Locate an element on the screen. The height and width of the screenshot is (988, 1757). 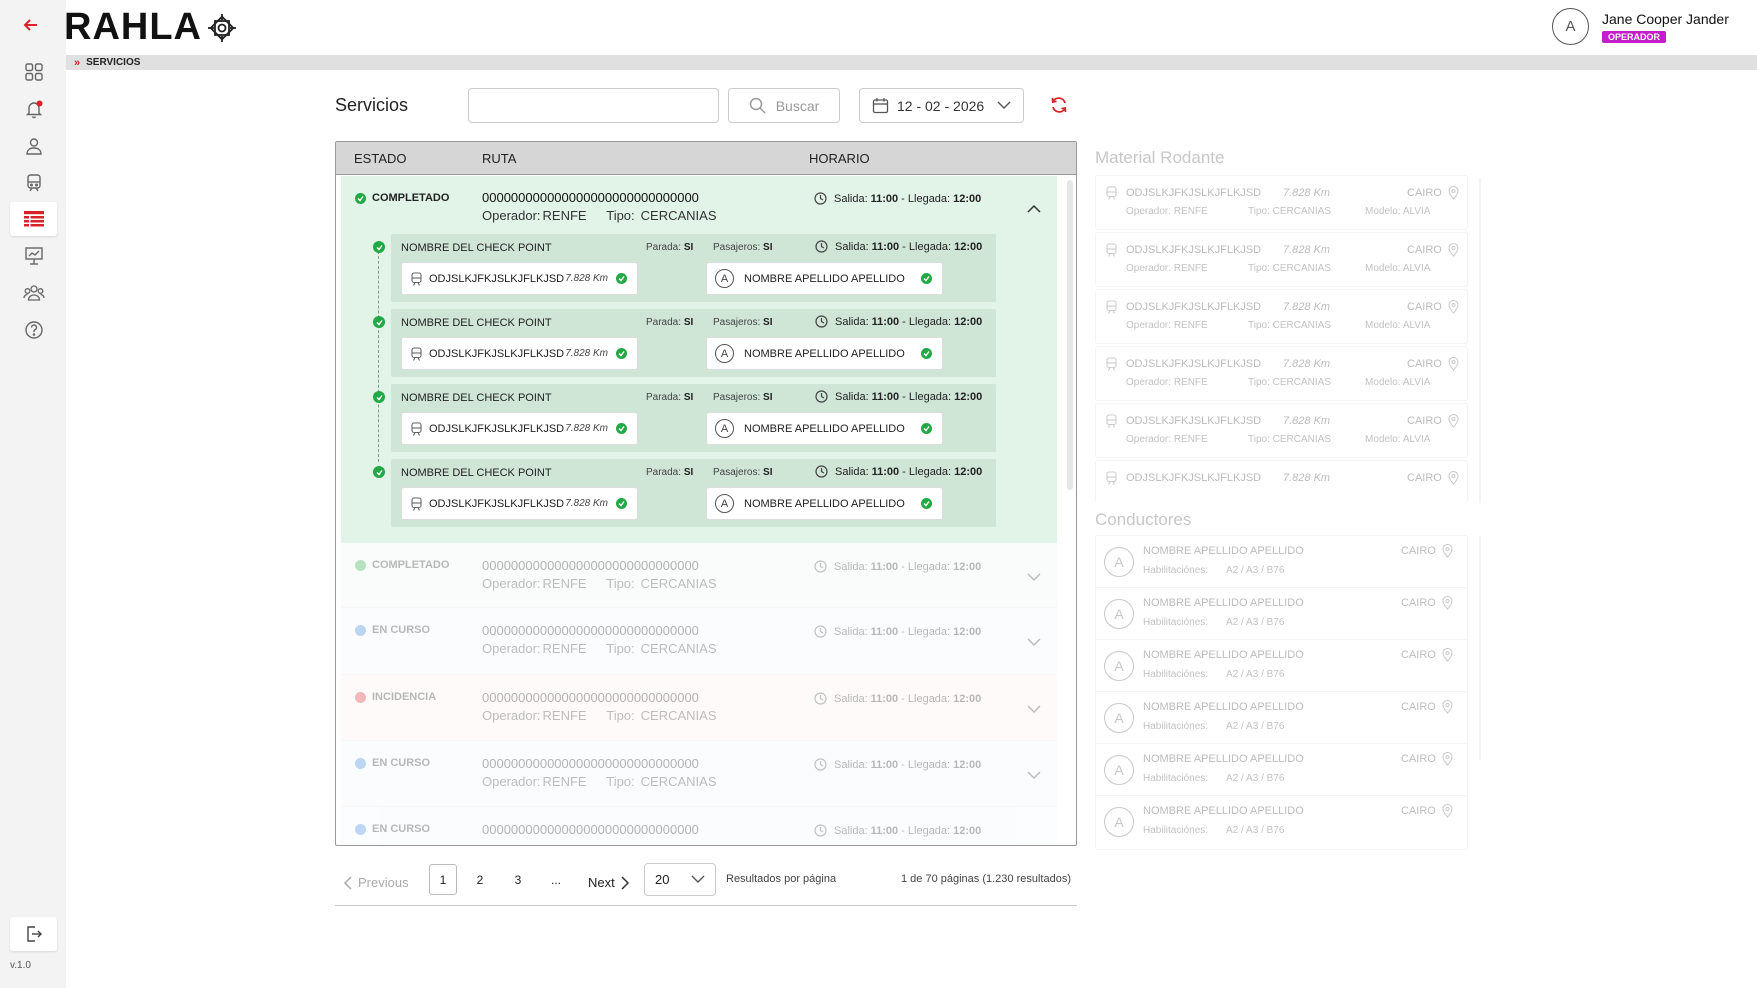
page-size-select: 20 is located at coordinates (680, 879).